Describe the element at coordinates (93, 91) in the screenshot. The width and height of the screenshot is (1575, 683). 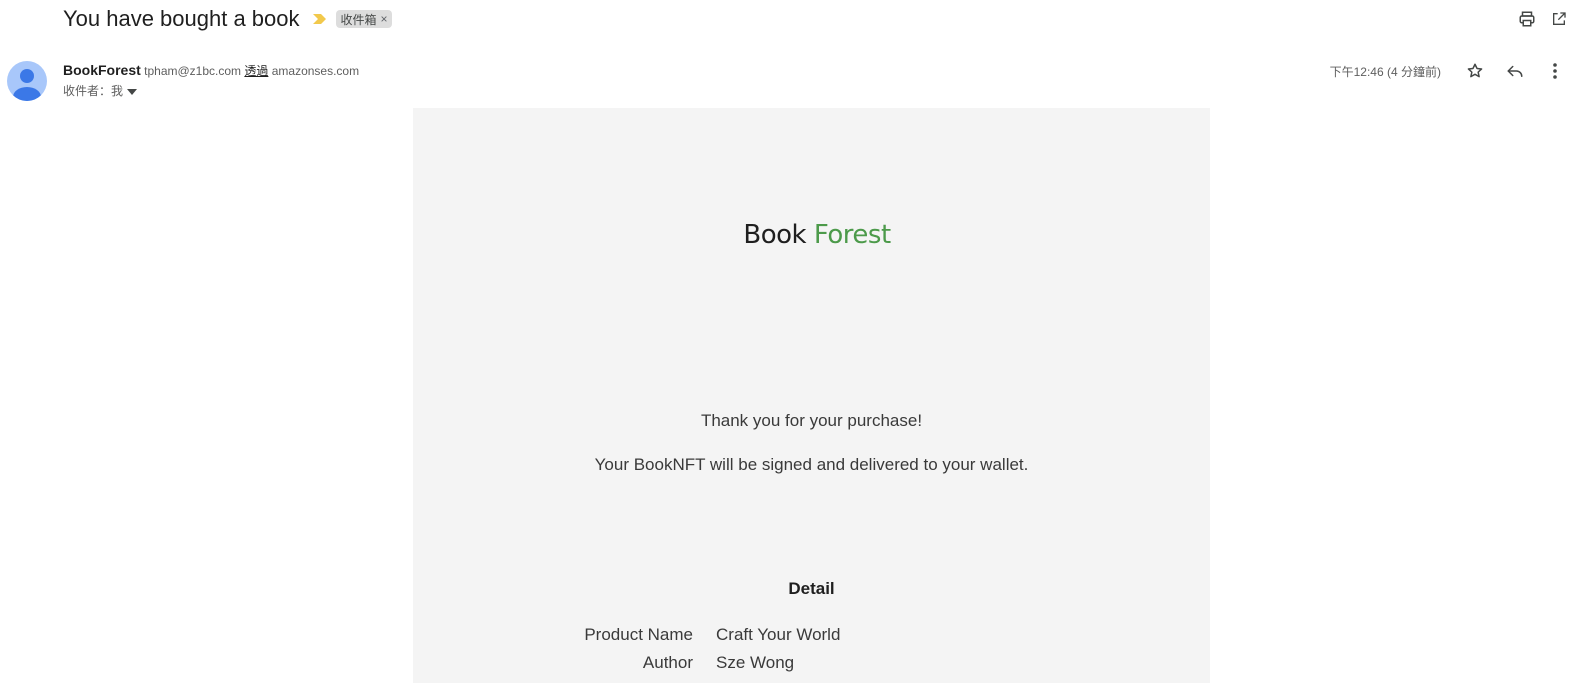
I see `recipient-text: 收件者：我` at that location.